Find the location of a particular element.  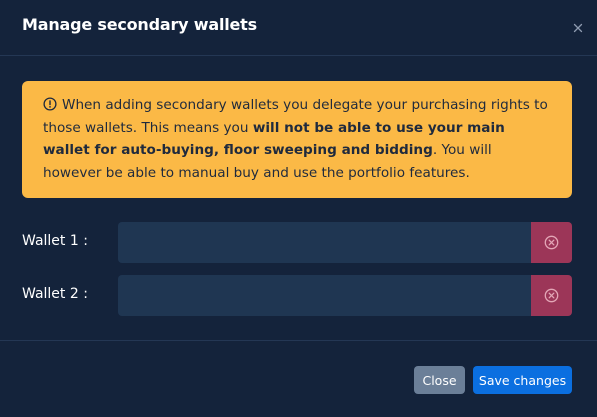

wallet-row-2: Wallet 2 : is located at coordinates (298, 295).